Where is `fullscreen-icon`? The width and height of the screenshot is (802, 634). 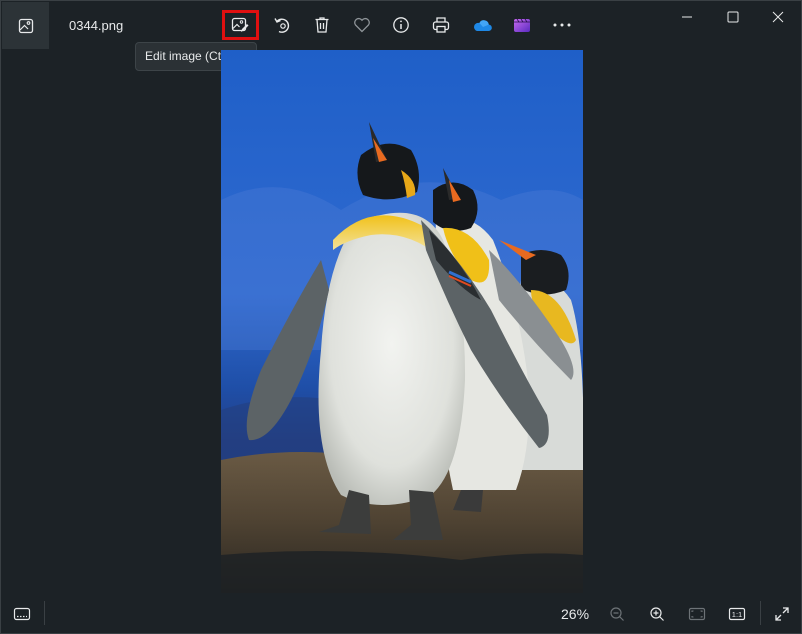
fullscreen-icon is located at coordinates (782, 614).